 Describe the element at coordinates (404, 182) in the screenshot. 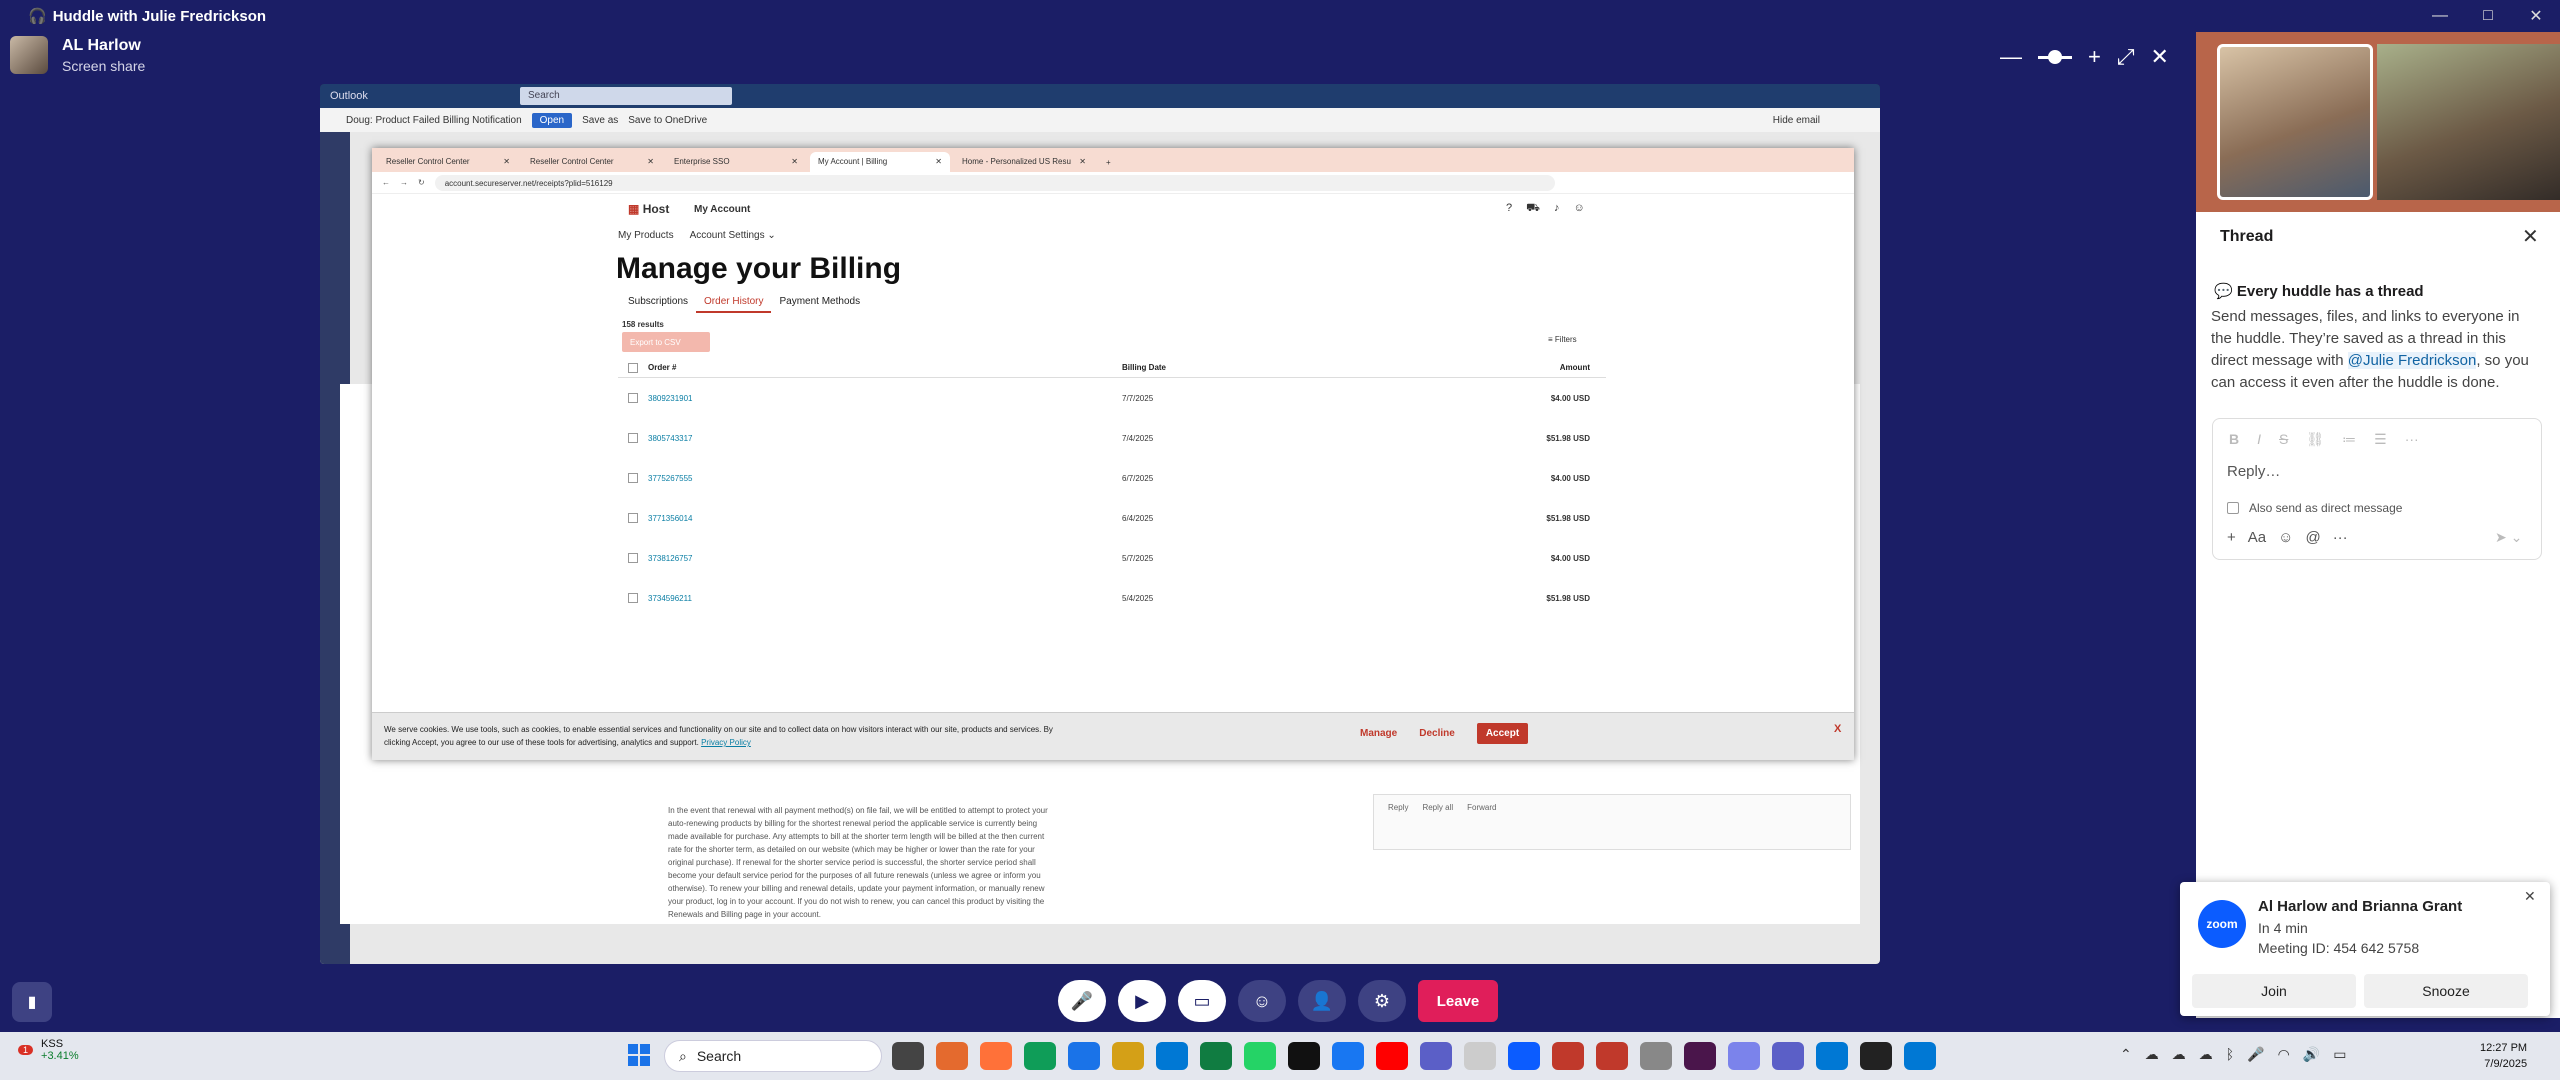

I see `forward-icon: →` at that location.